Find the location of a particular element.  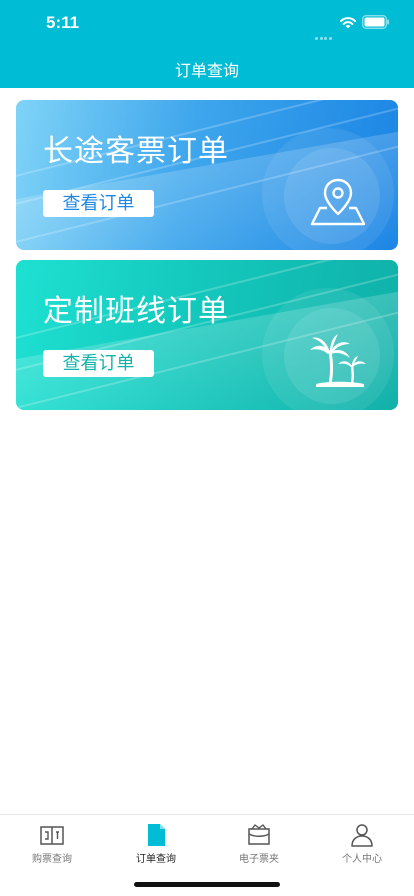

home-indicator is located at coordinates (207, 884).